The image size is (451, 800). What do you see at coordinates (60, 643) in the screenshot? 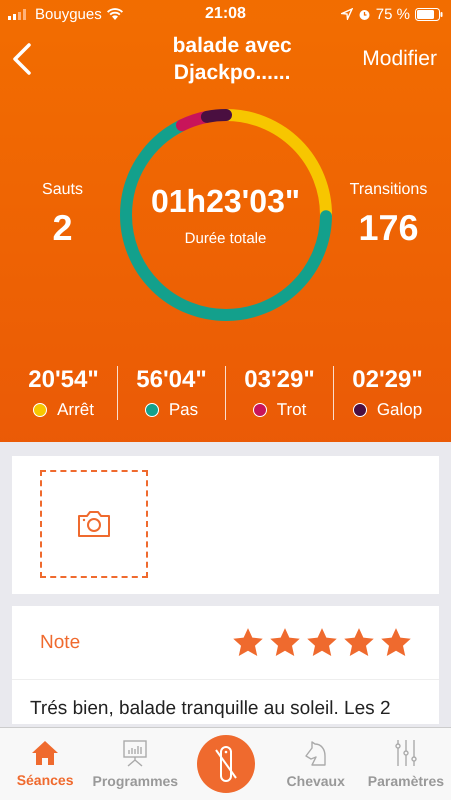
I see `note-label: Note` at bounding box center [60, 643].